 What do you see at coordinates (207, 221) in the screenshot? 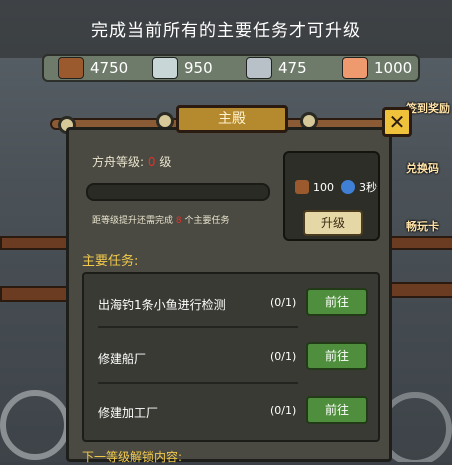
I see `requirement-suffix: 个主要任务` at bounding box center [207, 221].